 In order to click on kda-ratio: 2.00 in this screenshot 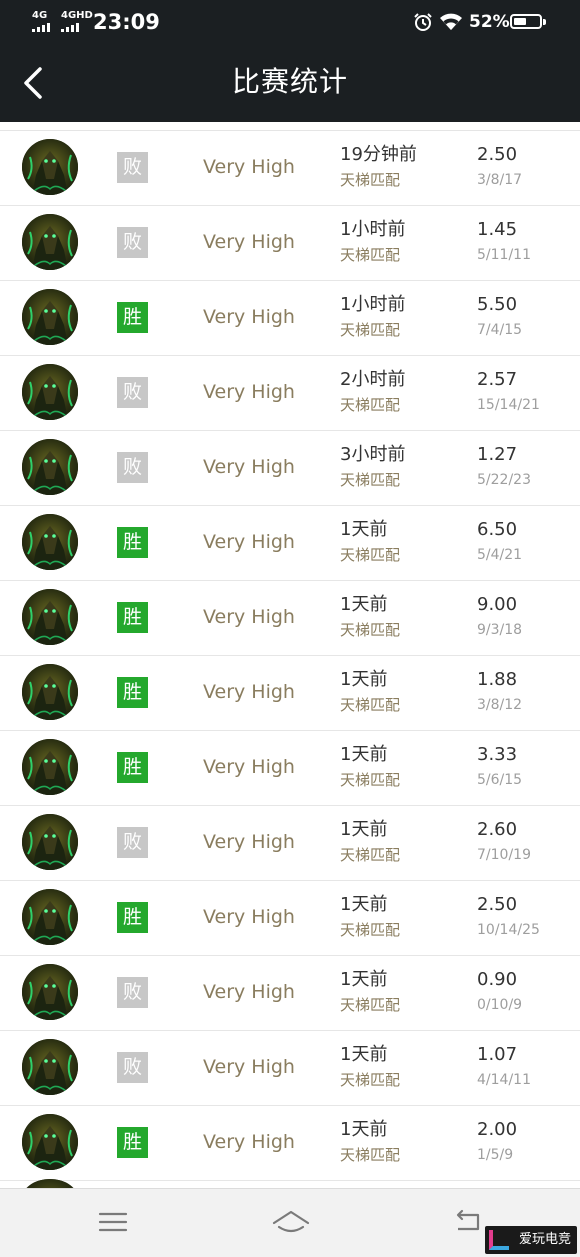, I will do `click(497, 1129)`.